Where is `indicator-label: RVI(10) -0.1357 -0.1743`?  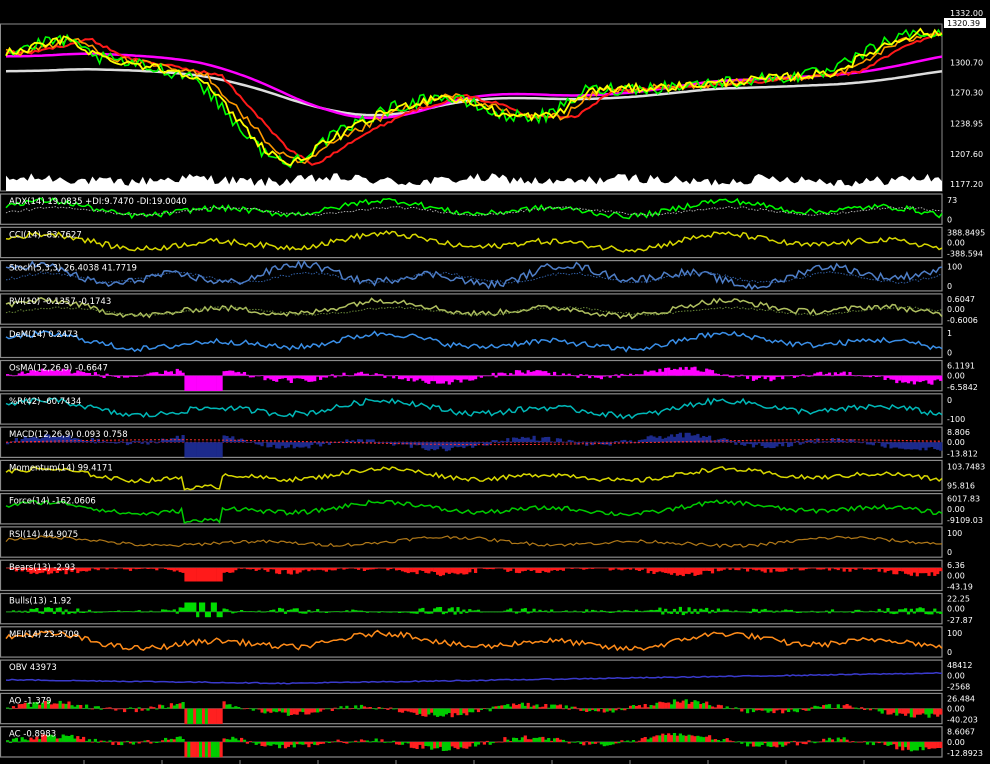 indicator-label: RVI(10) -0.1357 -0.1743 is located at coordinates (60, 302).